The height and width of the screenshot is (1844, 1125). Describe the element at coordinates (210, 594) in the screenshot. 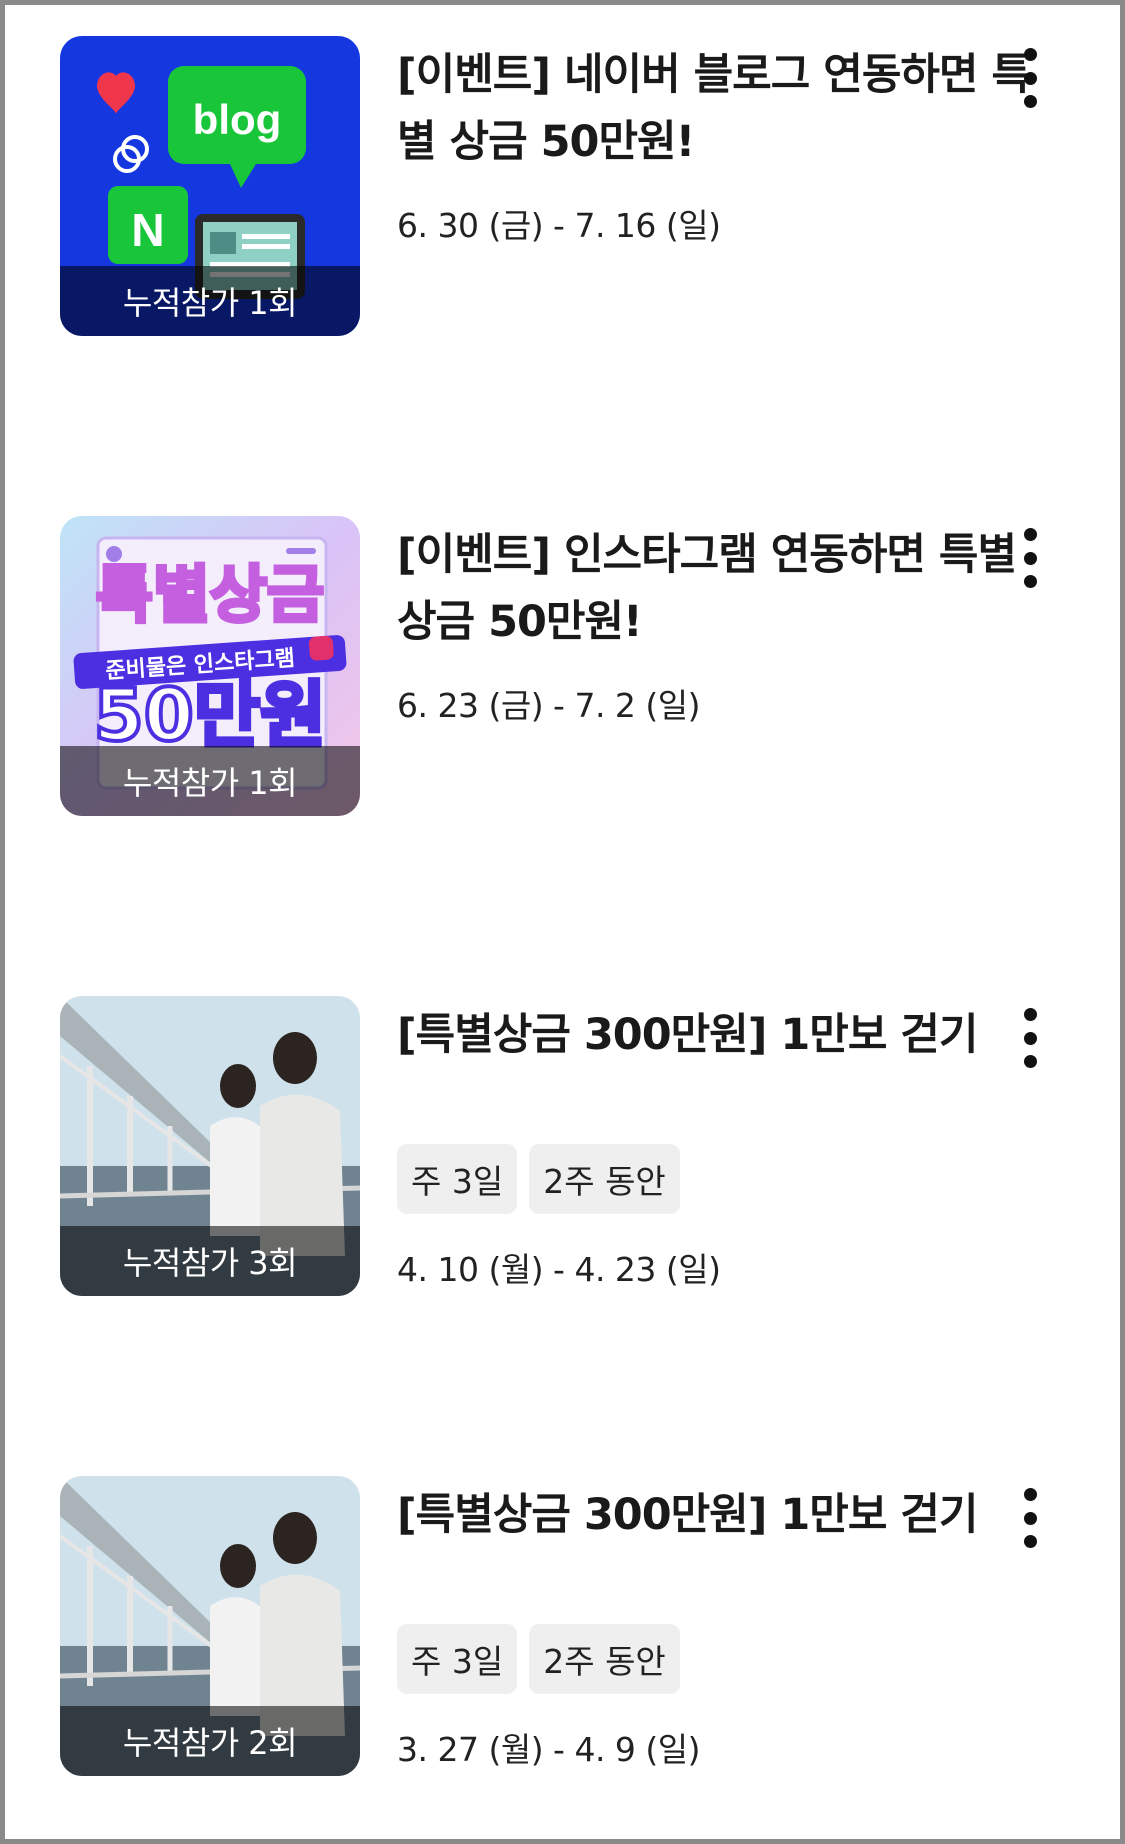

I see `svg-text: 특별상금` at that location.